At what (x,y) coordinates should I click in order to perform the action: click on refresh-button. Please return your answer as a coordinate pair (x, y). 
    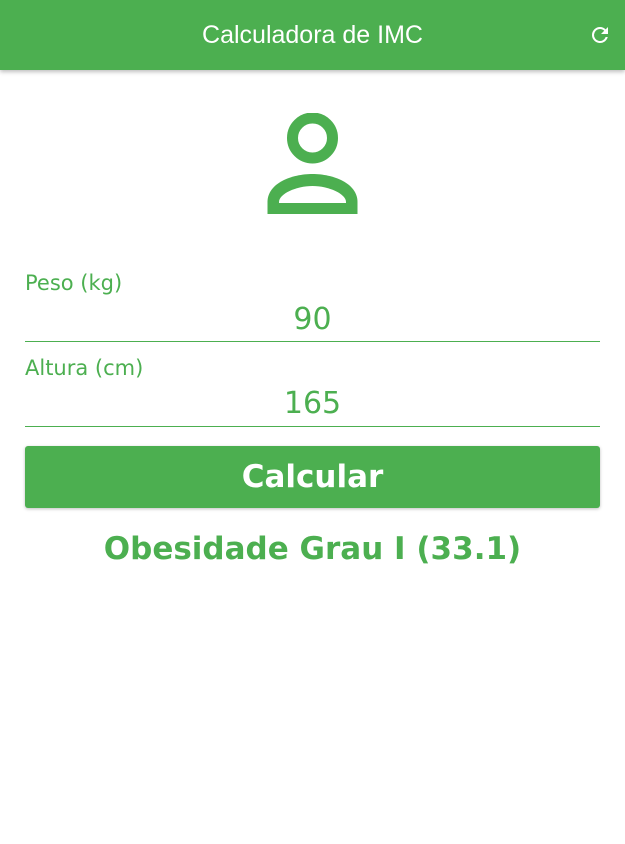
    Looking at the image, I should click on (600, 35).